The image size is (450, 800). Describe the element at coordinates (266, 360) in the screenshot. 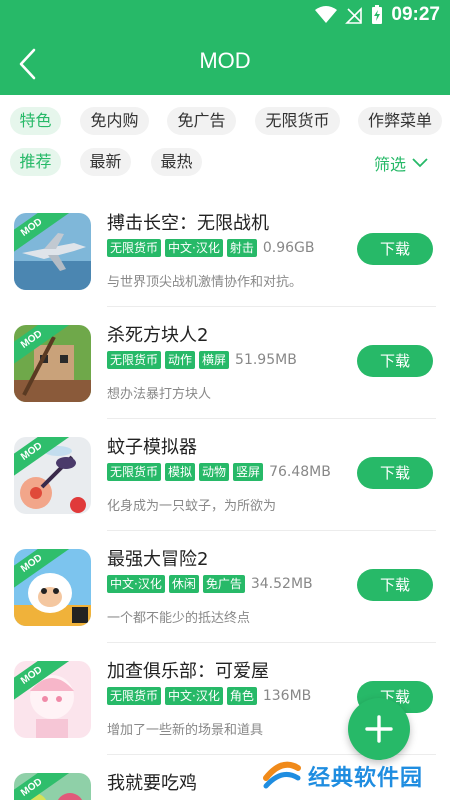

I see `app-size: 51.95MB` at that location.